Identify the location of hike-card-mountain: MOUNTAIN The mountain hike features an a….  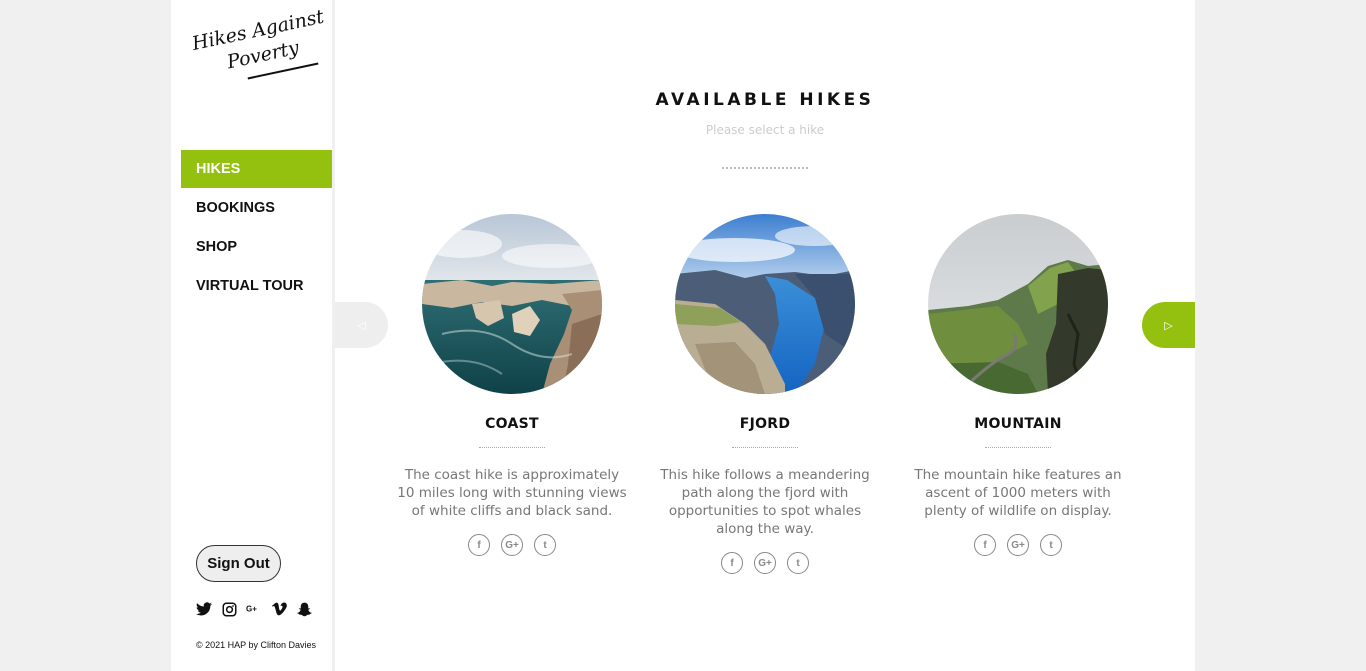
(1018, 385).